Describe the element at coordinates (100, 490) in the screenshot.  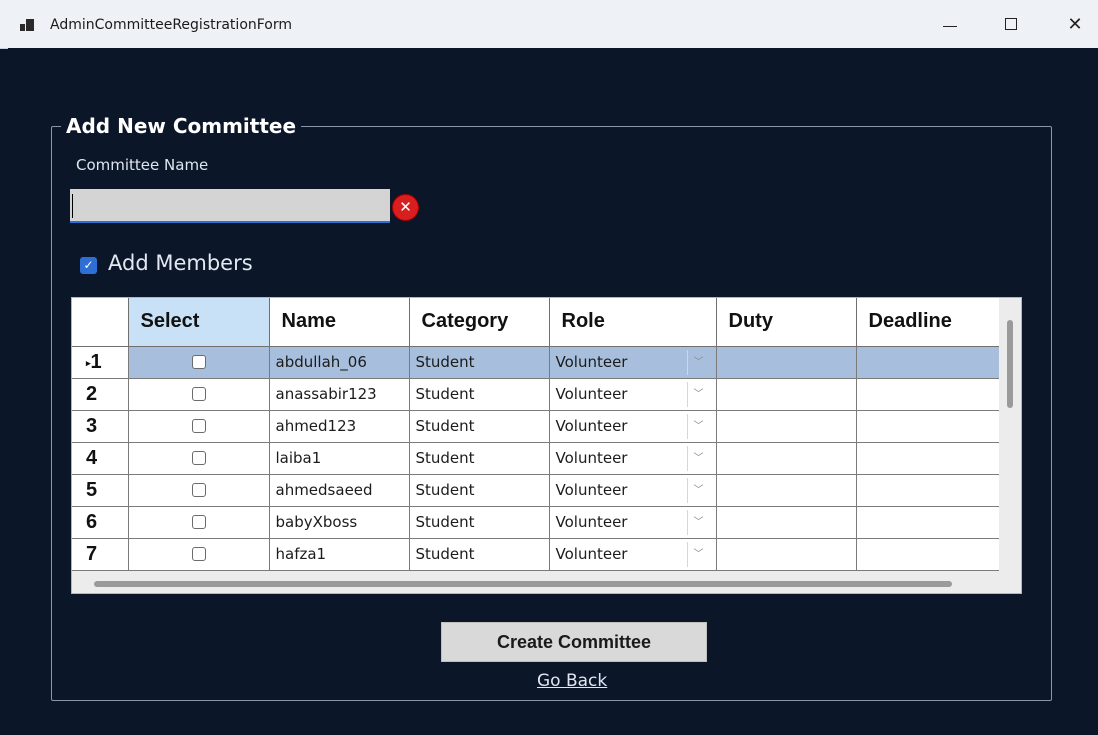
I see `row-header: 5` at that location.